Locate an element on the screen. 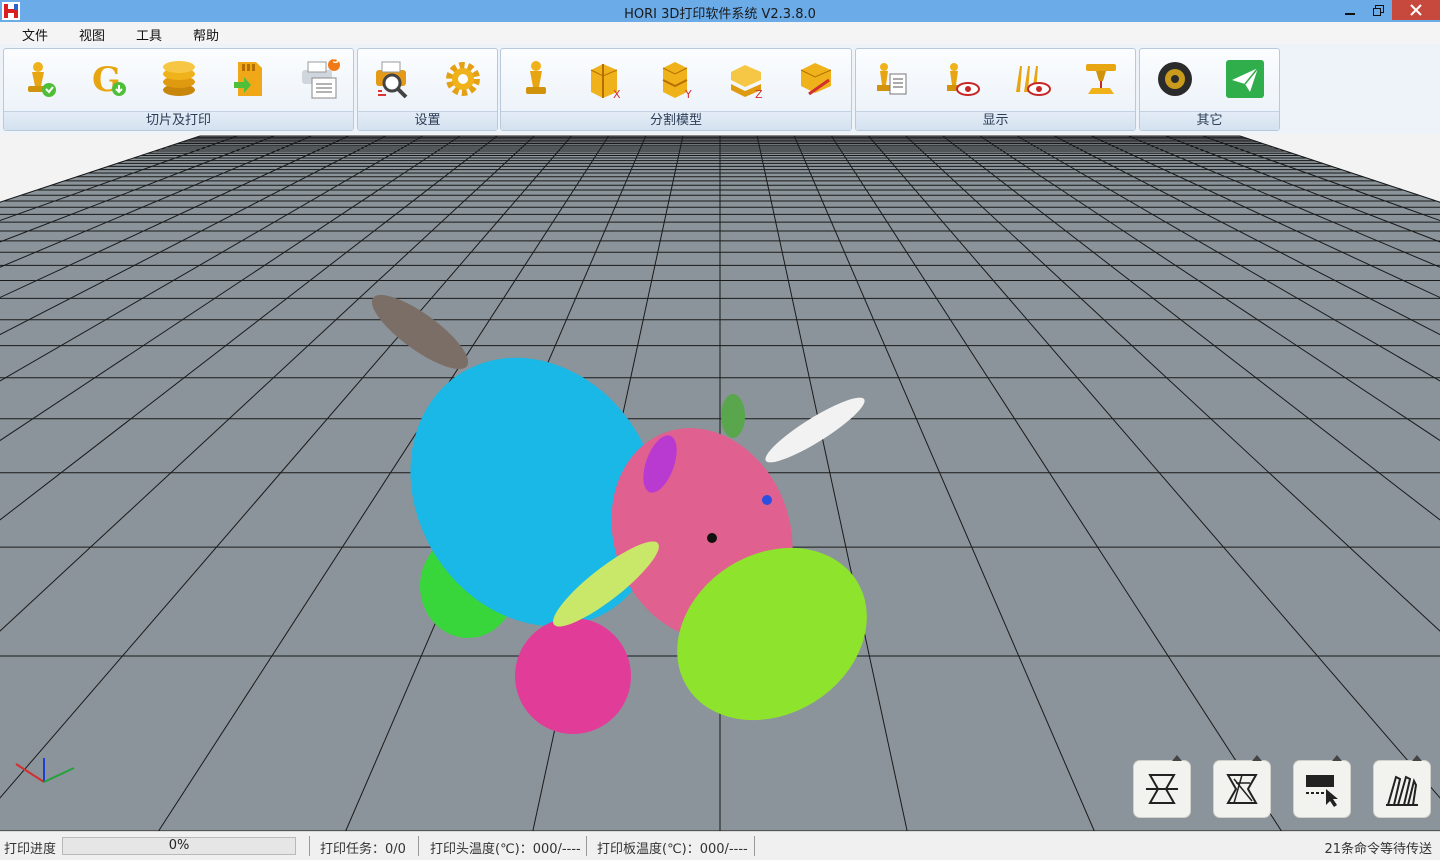 The image size is (1440, 860). cross-section-icon is located at coordinates (1162, 789).